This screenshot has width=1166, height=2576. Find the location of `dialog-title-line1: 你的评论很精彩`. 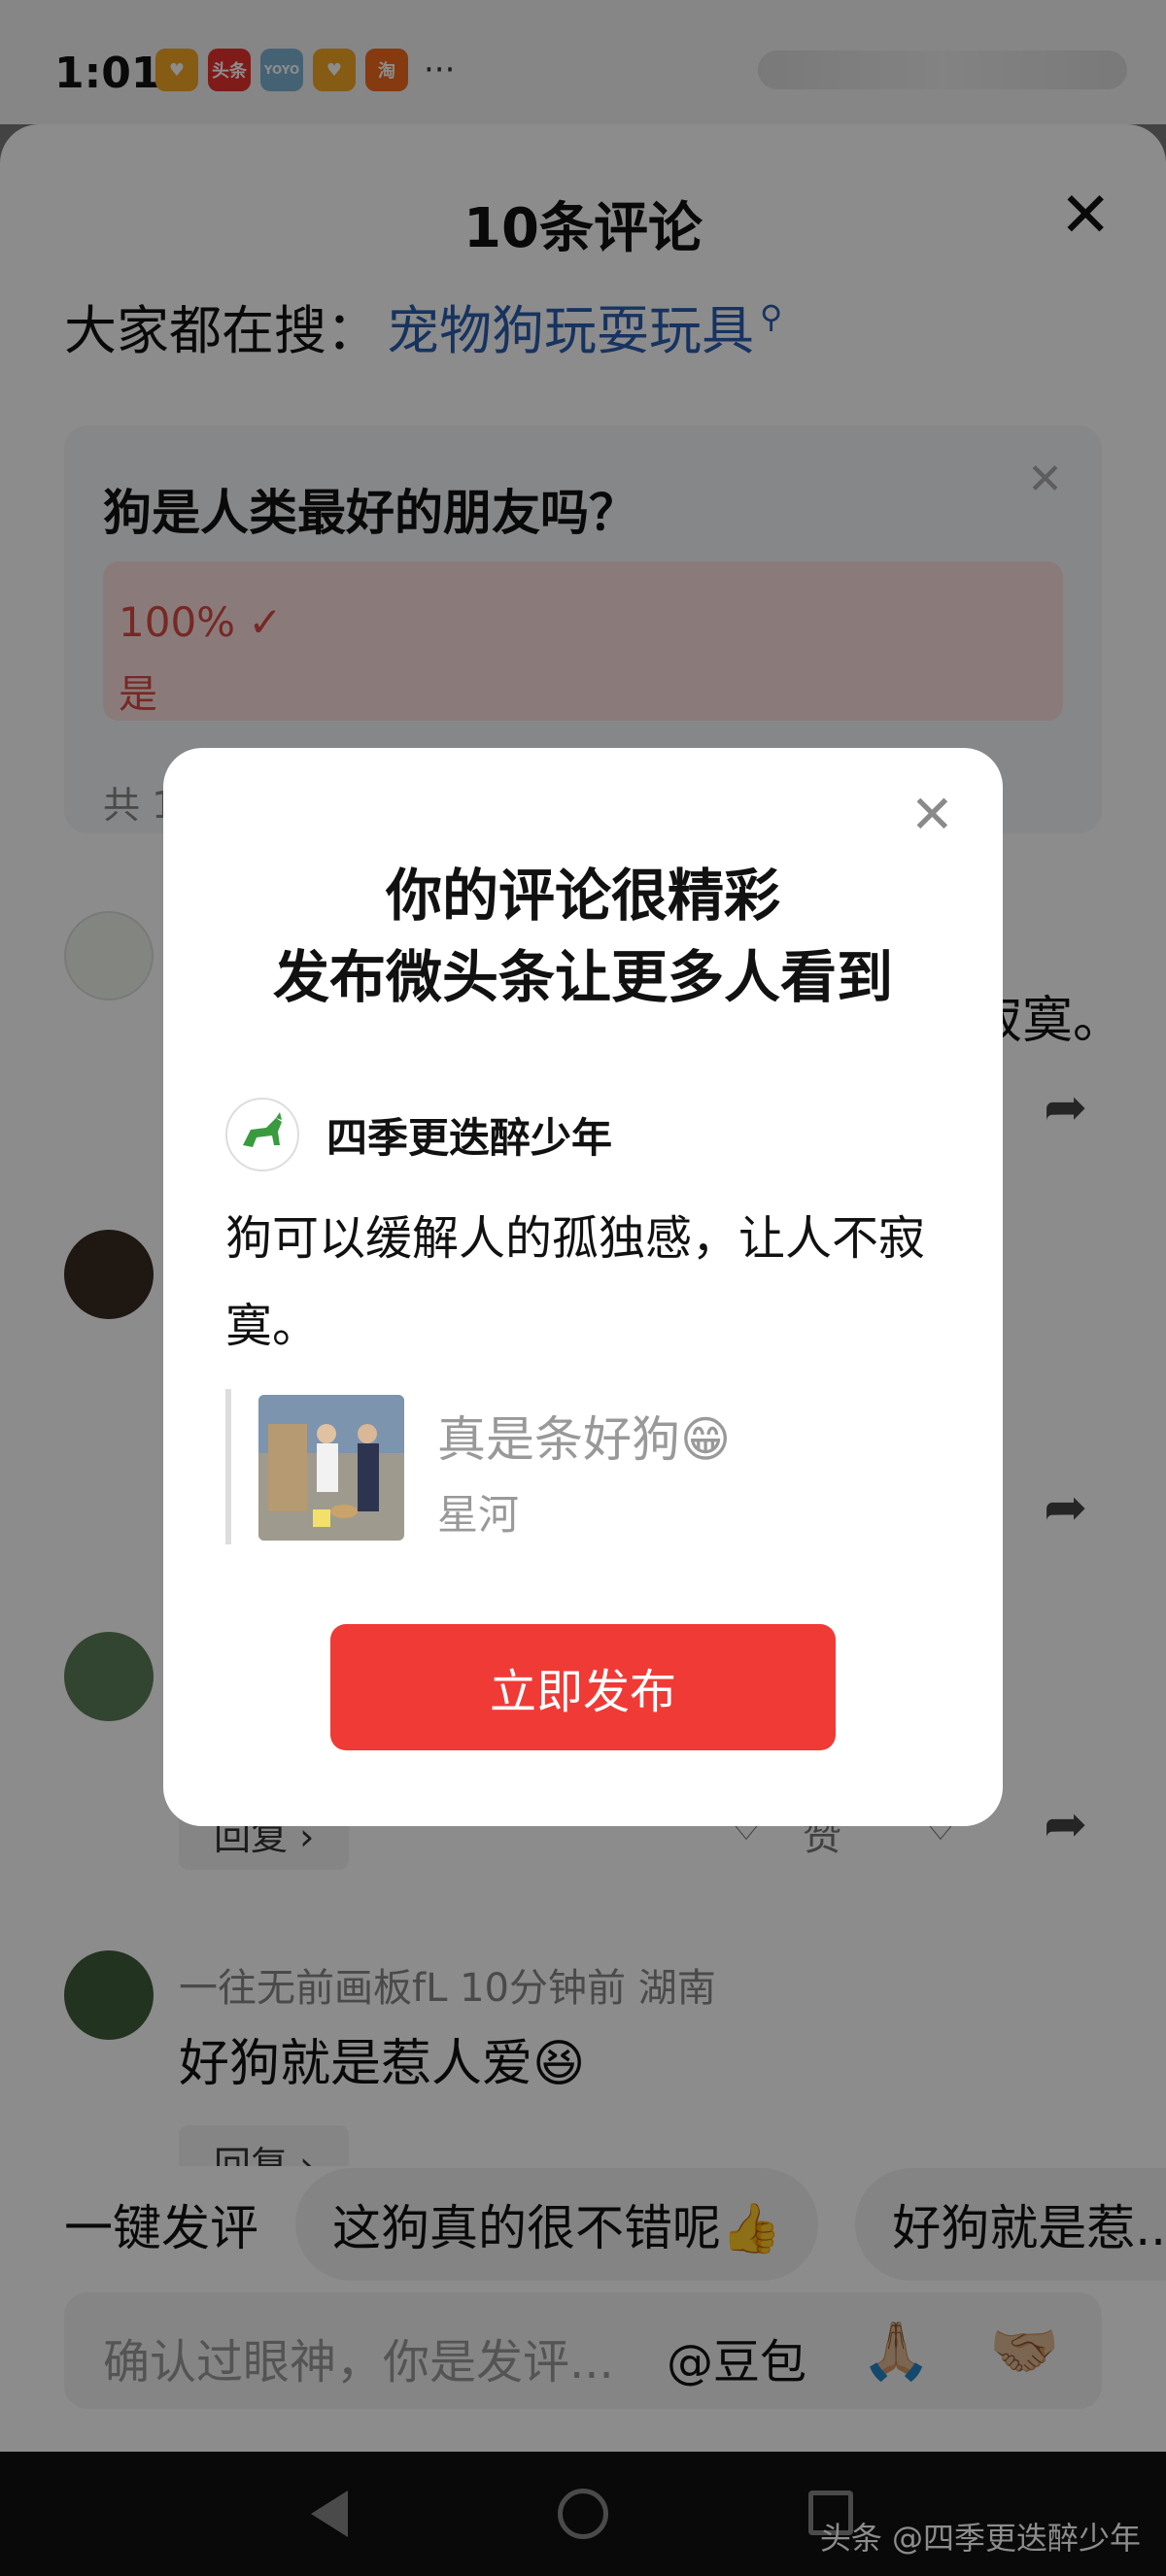

dialog-title-line1: 你的评论很精彩 is located at coordinates (582, 896).